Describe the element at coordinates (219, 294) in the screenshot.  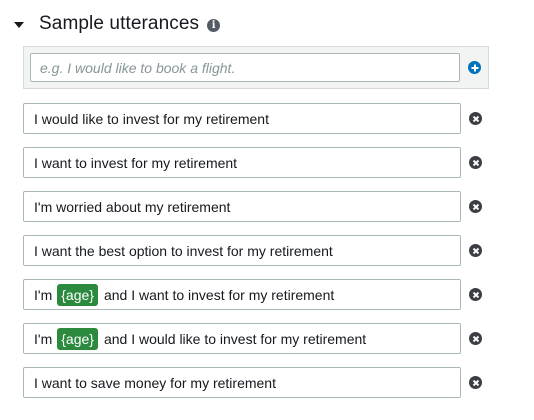
I see `utterance-text-after: and I want to invest for my retirement` at that location.